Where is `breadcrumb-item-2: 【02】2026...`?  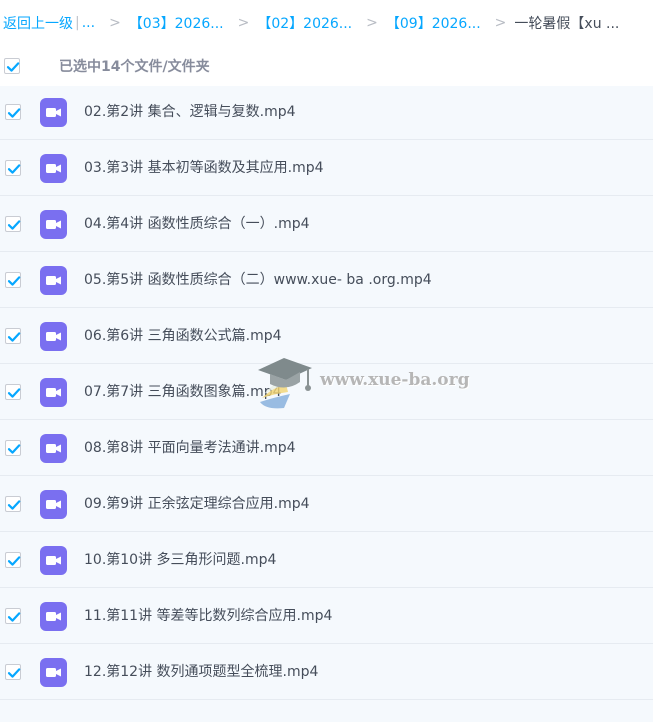
breadcrumb-item-2: 【02】2026... is located at coordinates (304, 23).